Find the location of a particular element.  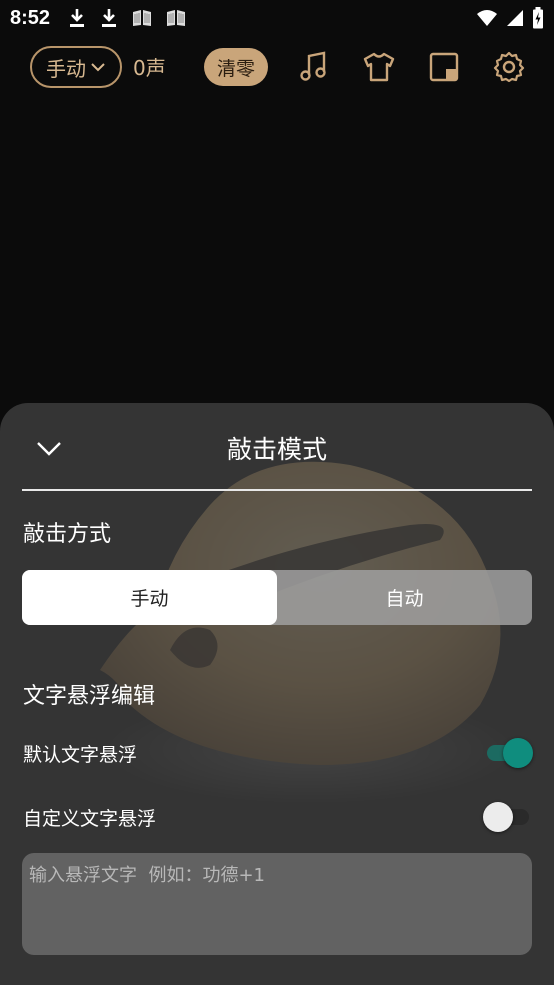

top-toolbar: 手动 0声 清零 is located at coordinates (277, 67).